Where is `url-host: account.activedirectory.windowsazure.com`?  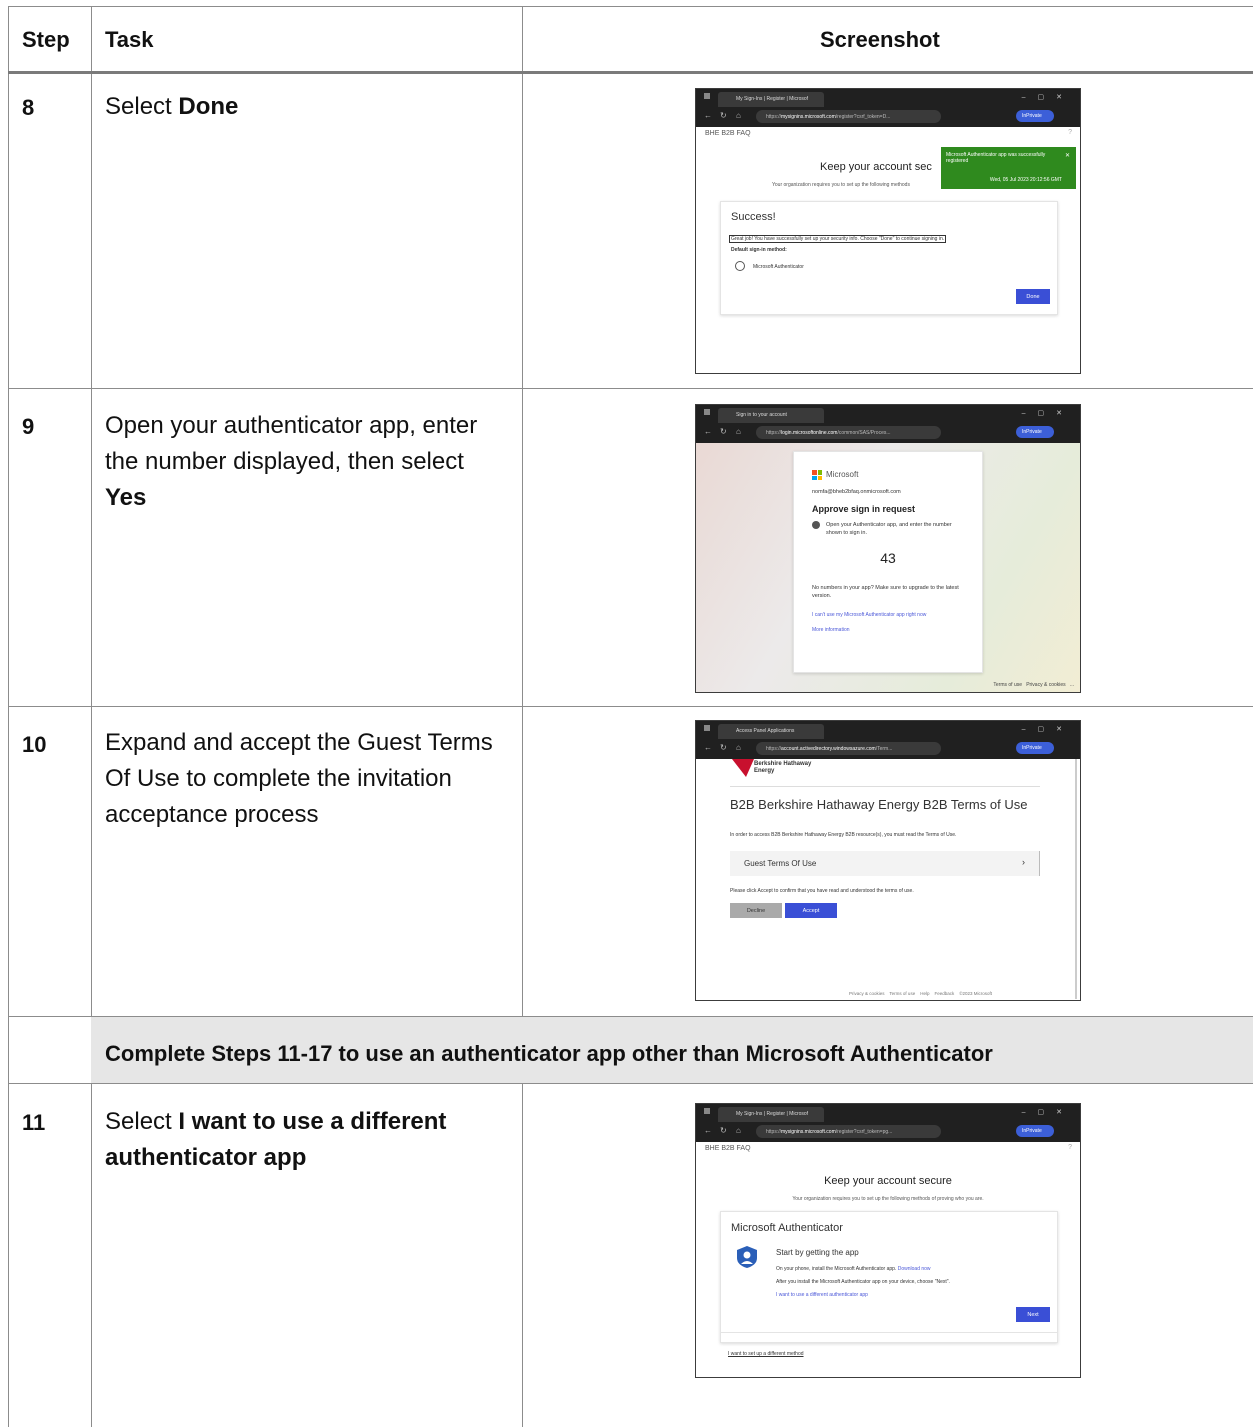 url-host: account.activedirectory.windowsazure.com is located at coordinates (828, 749).